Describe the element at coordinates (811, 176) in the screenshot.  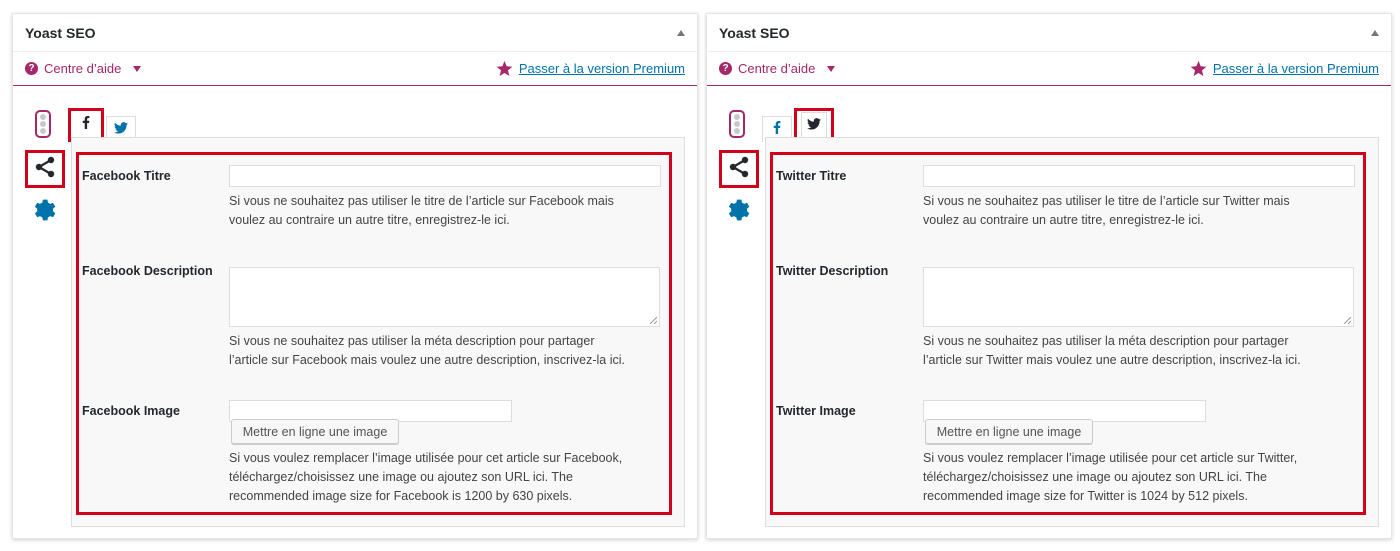
I see `title-label: Twitter Titre` at that location.